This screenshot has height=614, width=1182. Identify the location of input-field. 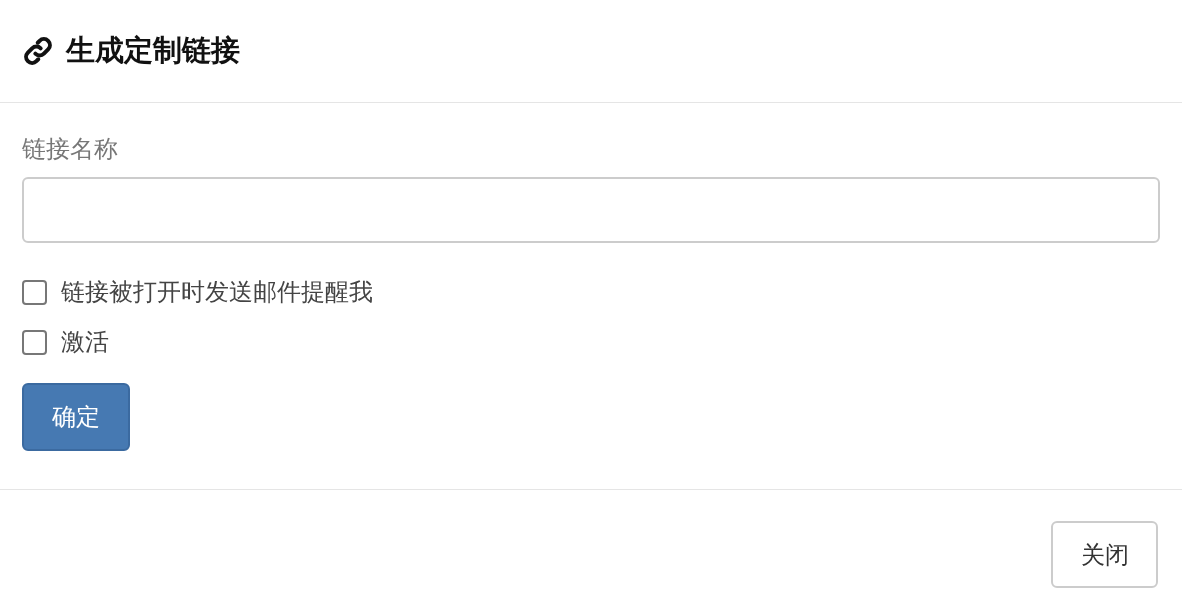
(591, 210).